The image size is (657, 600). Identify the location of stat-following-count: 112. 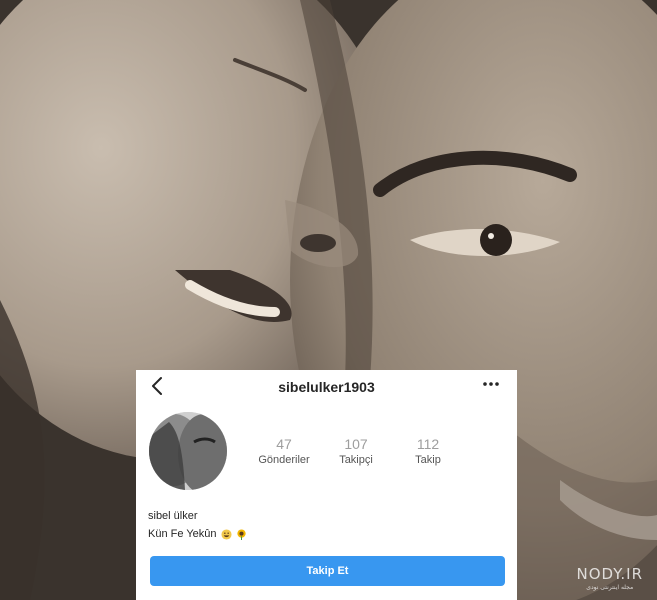
(428, 444).